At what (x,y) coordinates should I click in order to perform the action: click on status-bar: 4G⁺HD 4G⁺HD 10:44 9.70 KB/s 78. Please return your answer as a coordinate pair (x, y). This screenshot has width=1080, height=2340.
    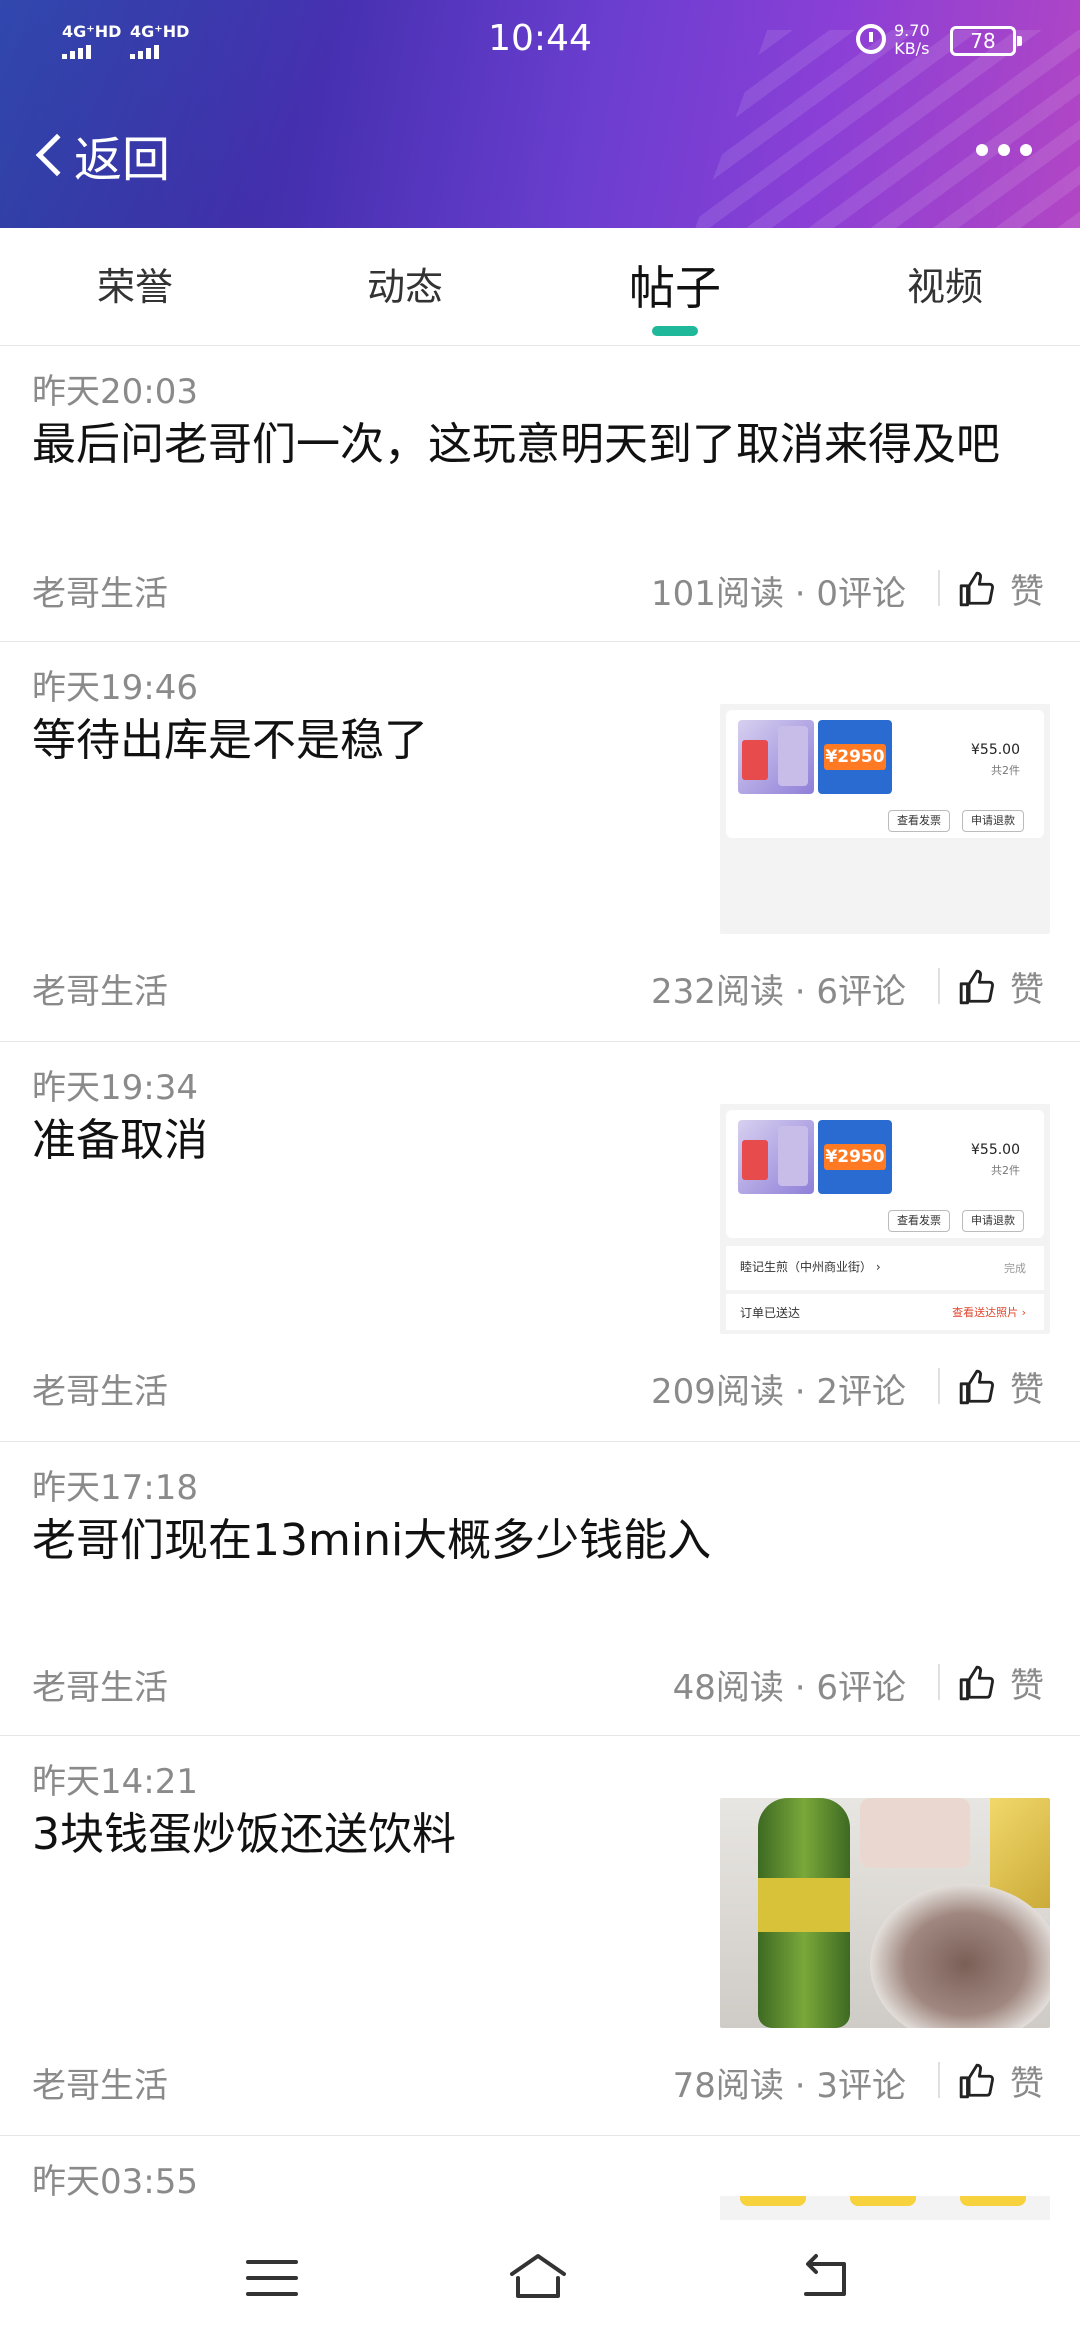
    Looking at the image, I should click on (540, 40).